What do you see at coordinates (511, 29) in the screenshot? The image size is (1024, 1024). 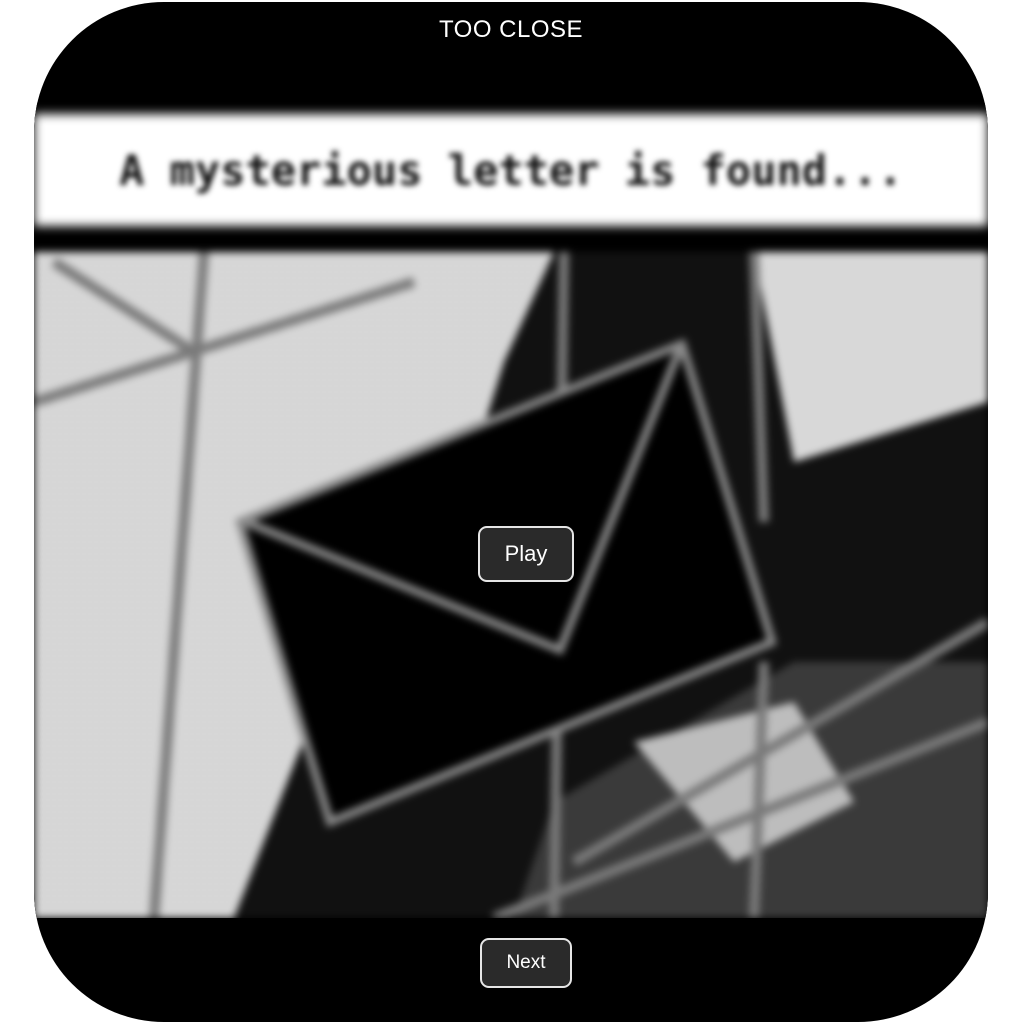 I see `game-title: TOO CLOSE` at bounding box center [511, 29].